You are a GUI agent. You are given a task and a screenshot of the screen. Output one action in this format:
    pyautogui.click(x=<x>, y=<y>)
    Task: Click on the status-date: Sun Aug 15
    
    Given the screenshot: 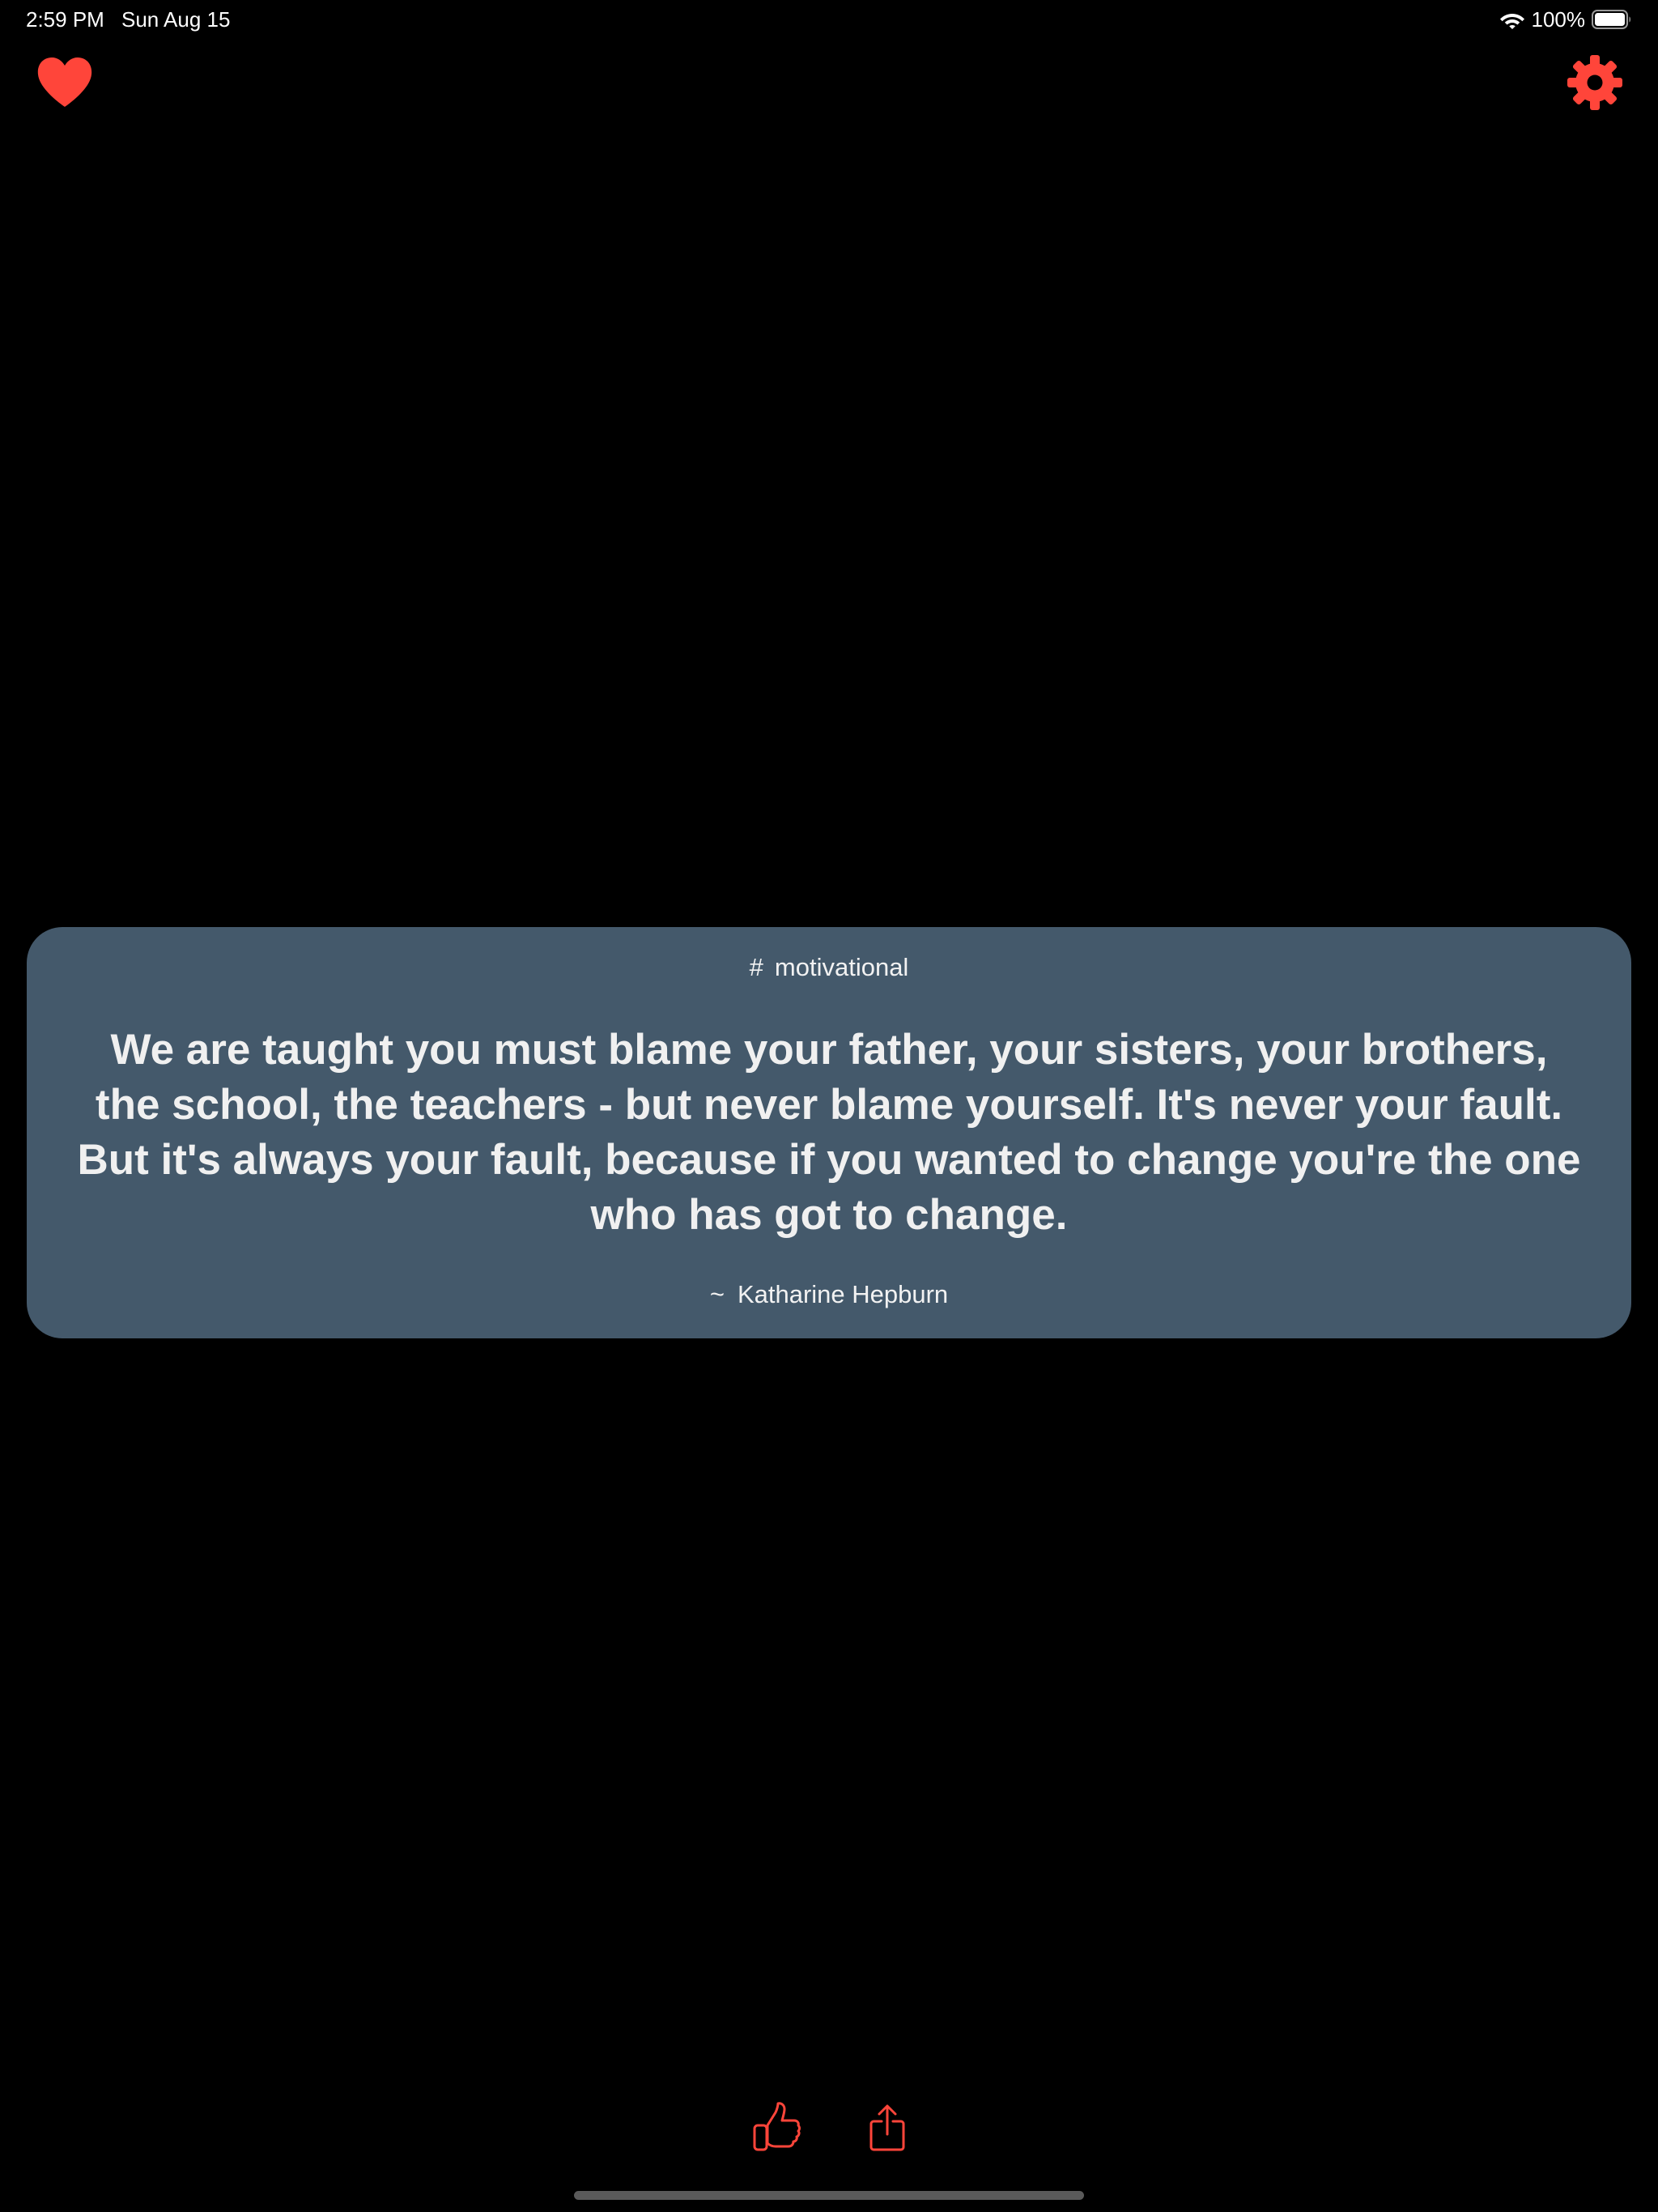 What is the action you would take?
    pyautogui.click(x=176, y=19)
    